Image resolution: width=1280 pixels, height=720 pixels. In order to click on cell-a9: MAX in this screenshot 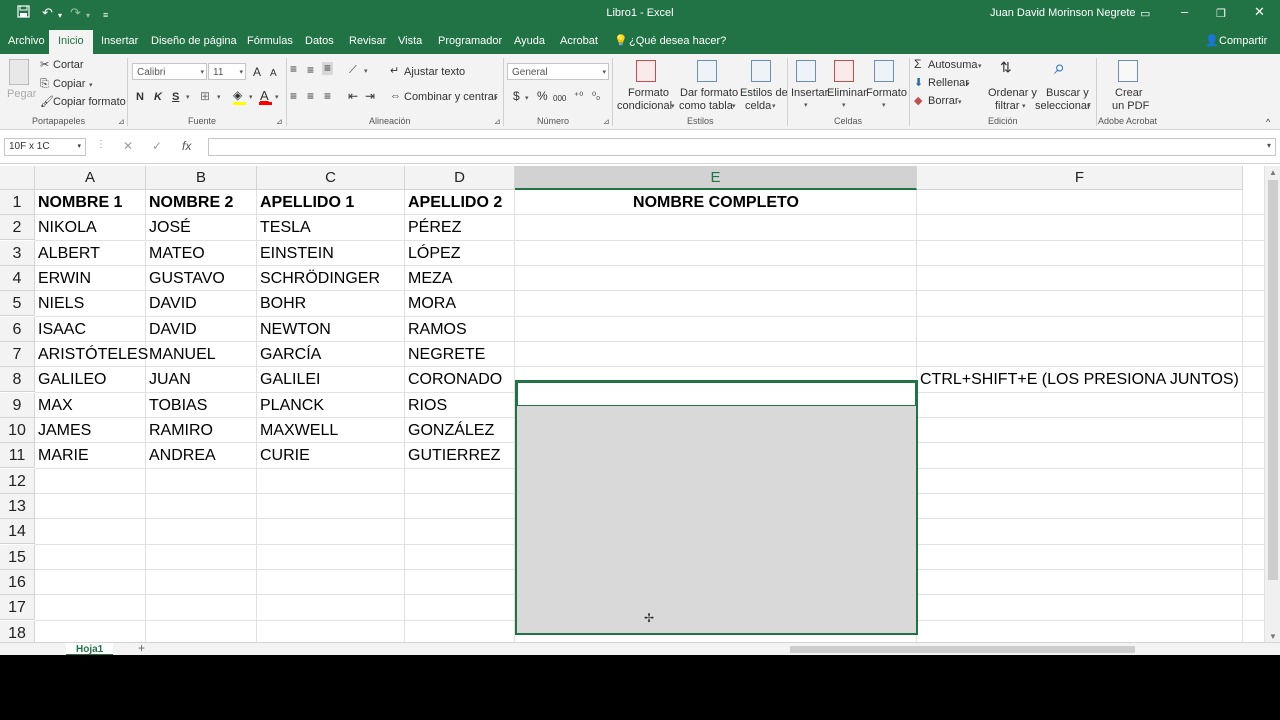, I will do `click(54, 405)`.